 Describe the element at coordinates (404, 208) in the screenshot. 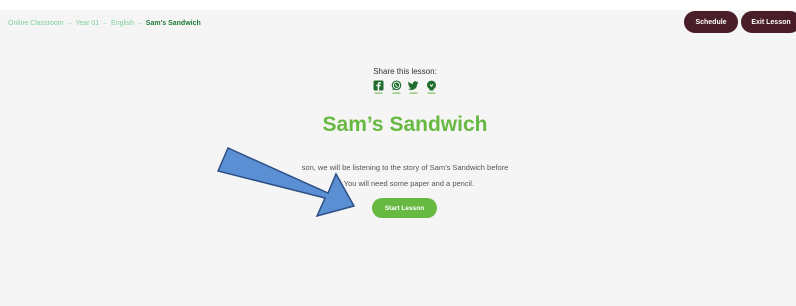

I see `start-lesson-button: Start Lesson` at that location.